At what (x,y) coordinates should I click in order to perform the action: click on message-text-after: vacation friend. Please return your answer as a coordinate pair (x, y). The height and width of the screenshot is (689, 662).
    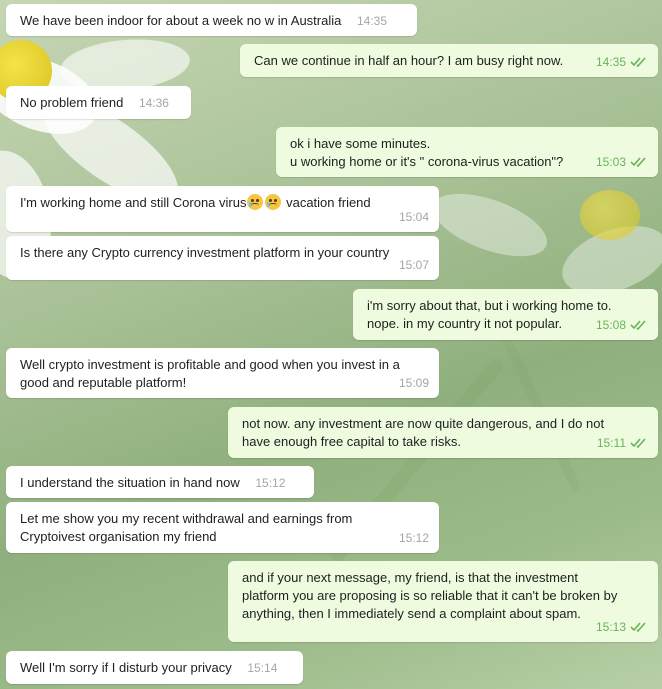
    Looking at the image, I should click on (328, 202).